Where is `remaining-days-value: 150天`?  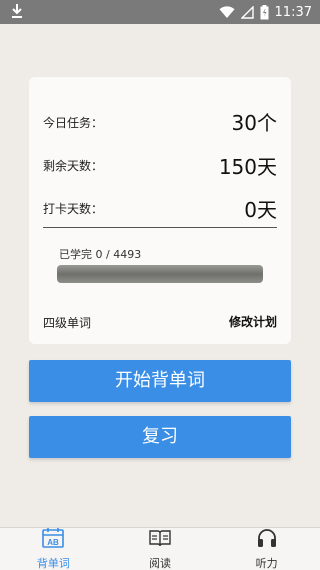
remaining-days-value: 150天 is located at coordinates (247, 167).